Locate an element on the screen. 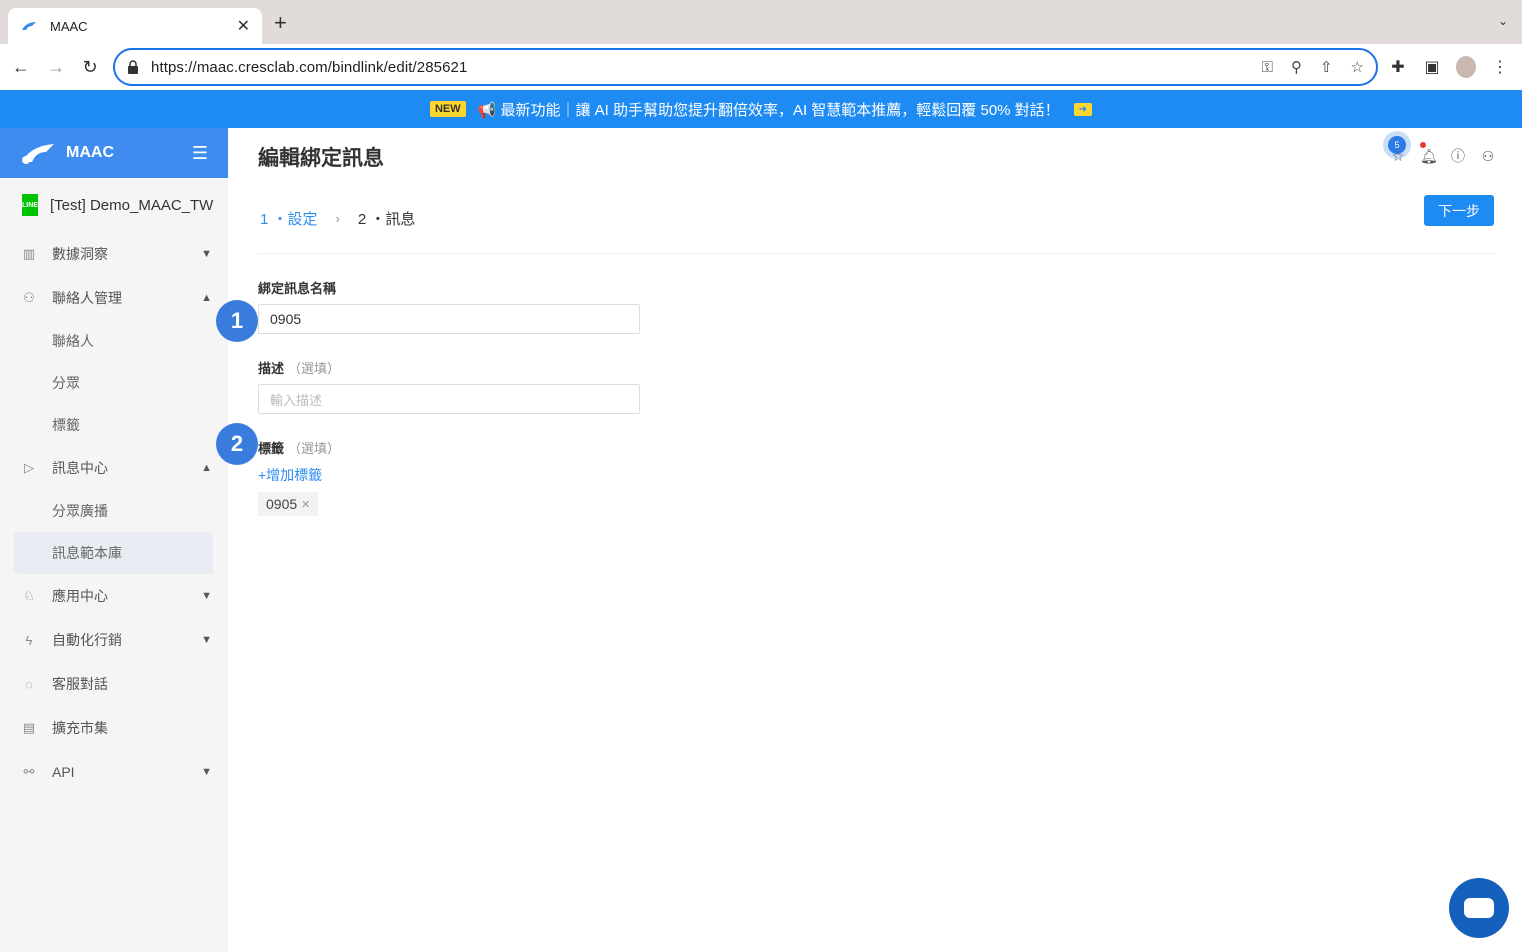 The image size is (1522, 952). tab-title: MAAC is located at coordinates (69, 26).